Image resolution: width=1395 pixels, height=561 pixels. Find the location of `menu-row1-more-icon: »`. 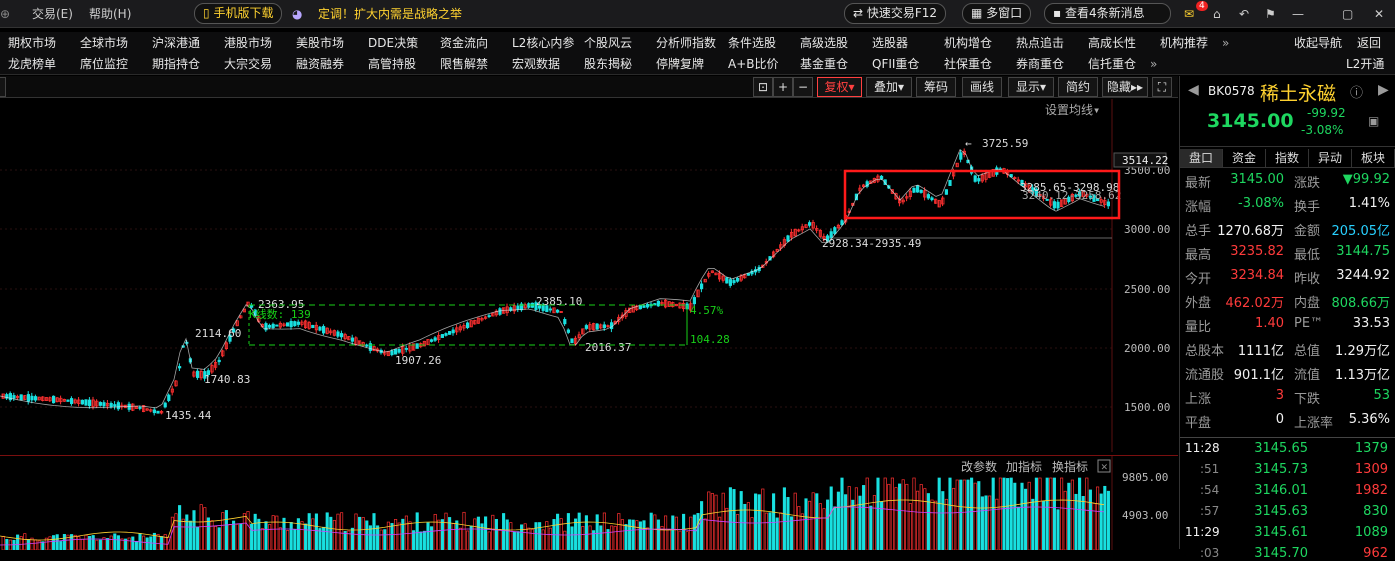

menu-row1-more-icon: » is located at coordinates (1225, 43).